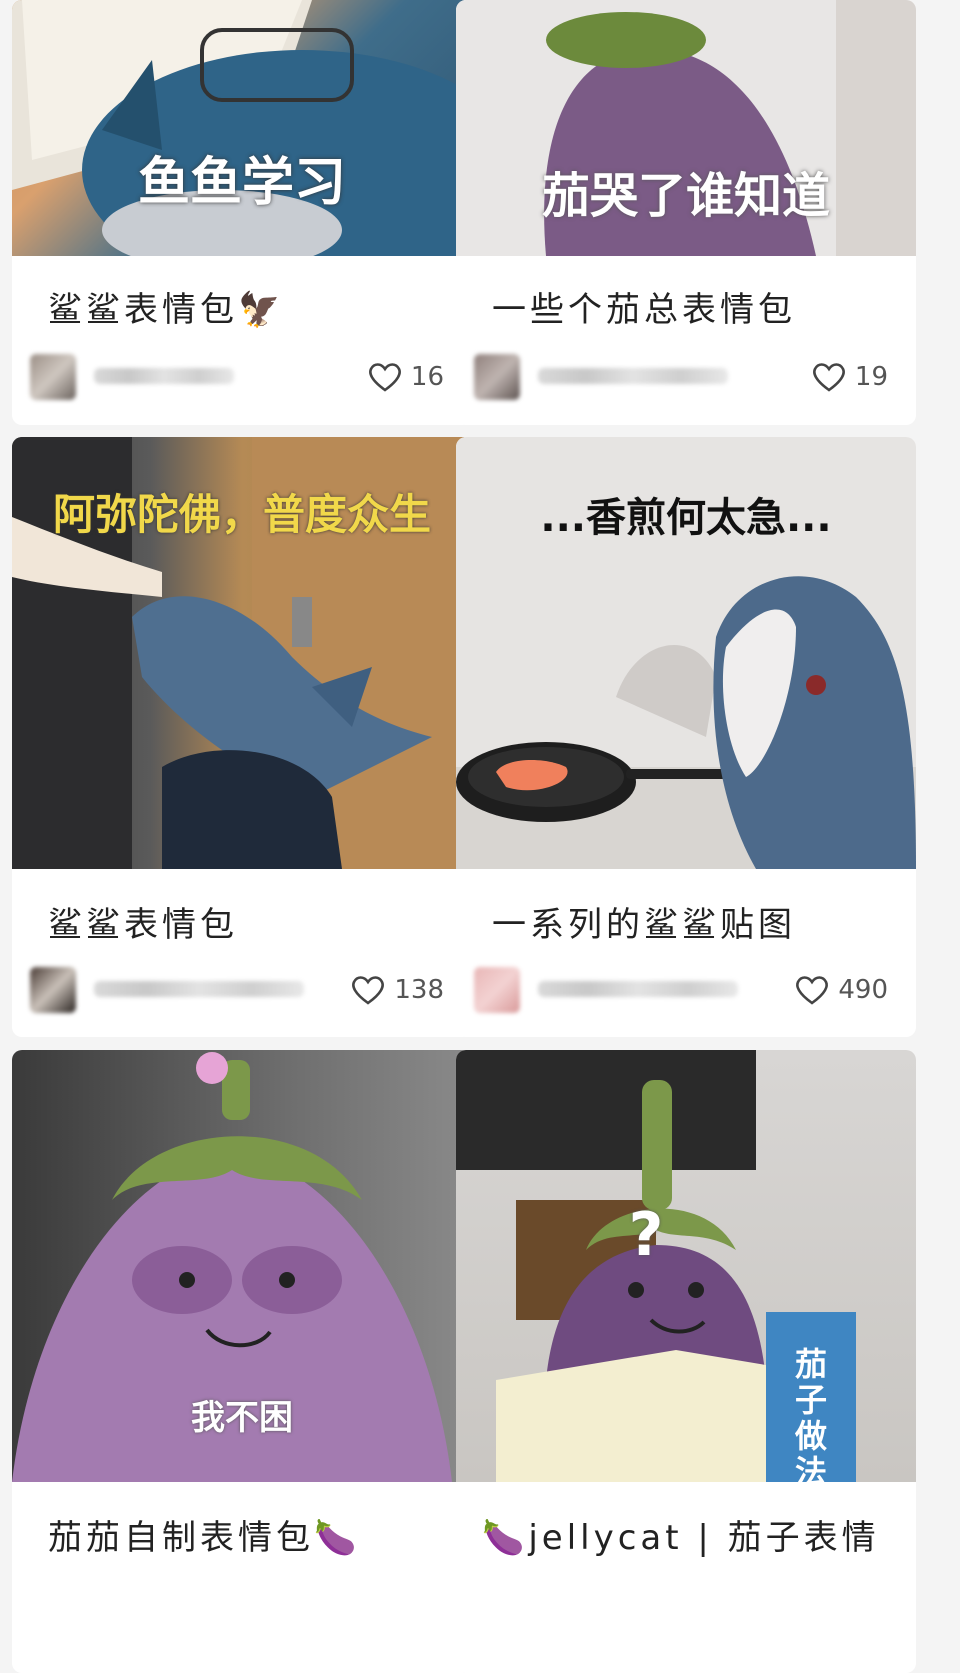  Describe the element at coordinates (863, 990) in the screenshot. I see `like-count: 490` at that location.